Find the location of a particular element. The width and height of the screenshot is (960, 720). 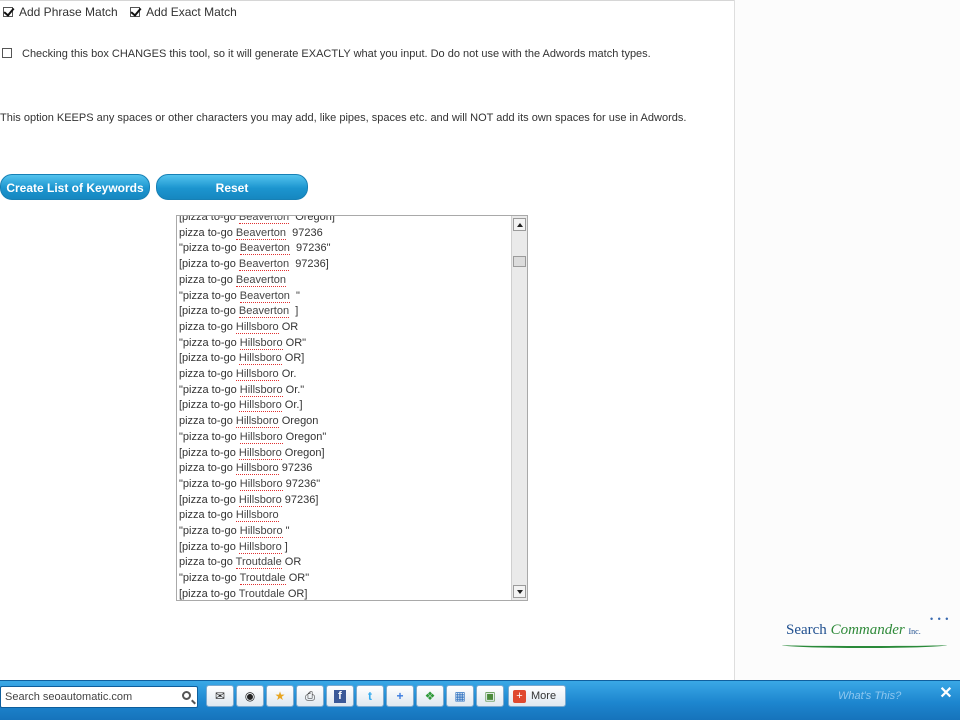

match-options: Add Phrase Match Add Exact Match is located at coordinates (121, 13).